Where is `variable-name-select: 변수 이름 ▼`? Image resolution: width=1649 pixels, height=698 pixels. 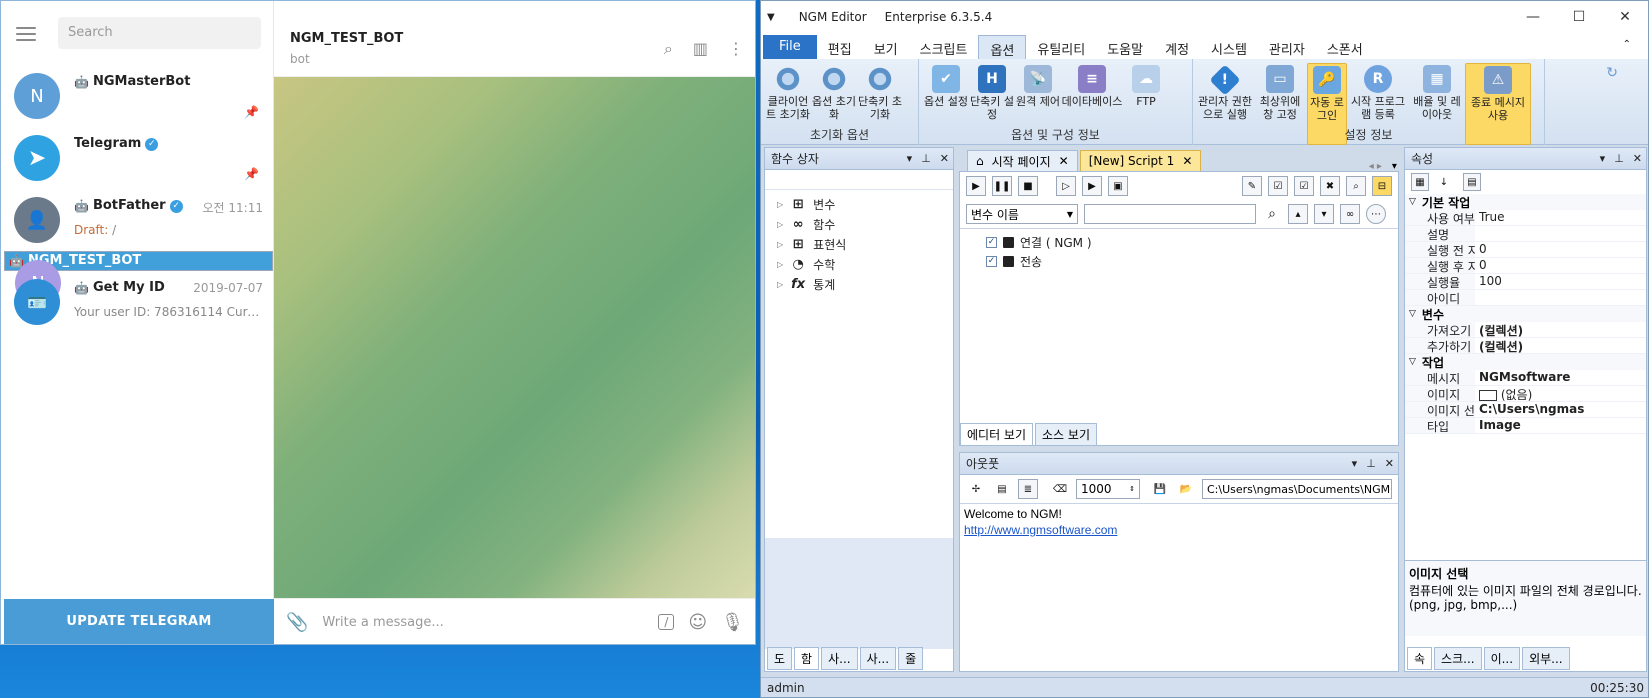
variable-name-select: 변수 이름 ▼ is located at coordinates (1022, 214).